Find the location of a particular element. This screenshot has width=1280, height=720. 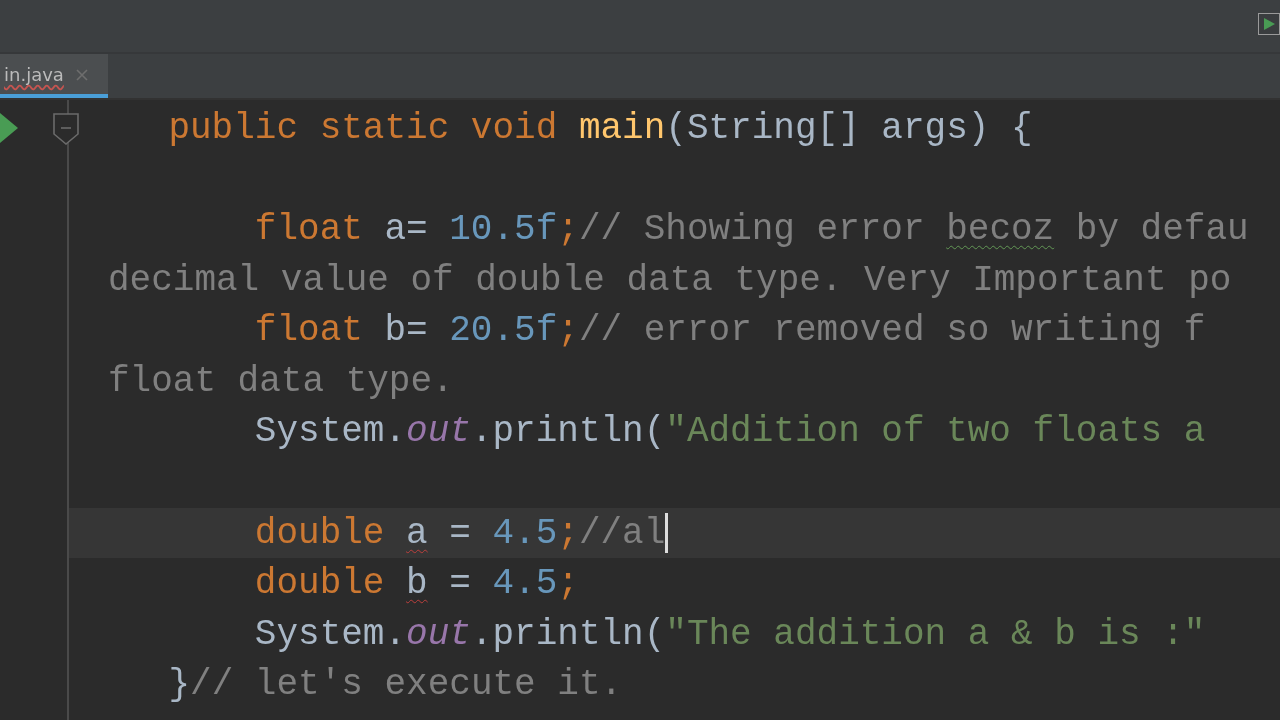

run-icon is located at coordinates (10, 128).